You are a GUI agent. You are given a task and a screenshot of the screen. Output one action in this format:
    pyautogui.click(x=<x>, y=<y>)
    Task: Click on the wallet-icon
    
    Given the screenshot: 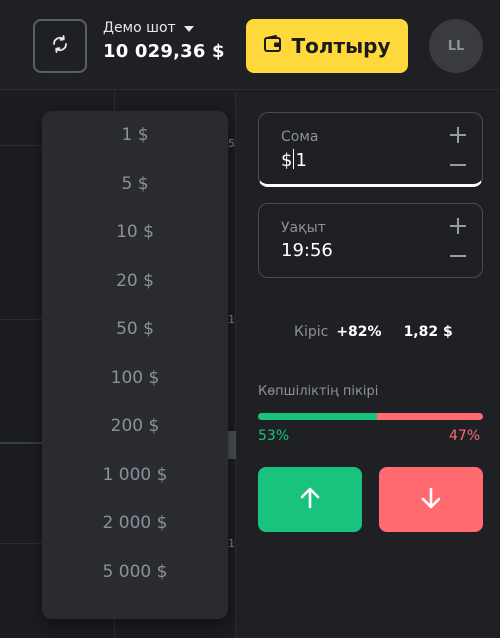 What is the action you would take?
    pyautogui.click(x=273, y=46)
    